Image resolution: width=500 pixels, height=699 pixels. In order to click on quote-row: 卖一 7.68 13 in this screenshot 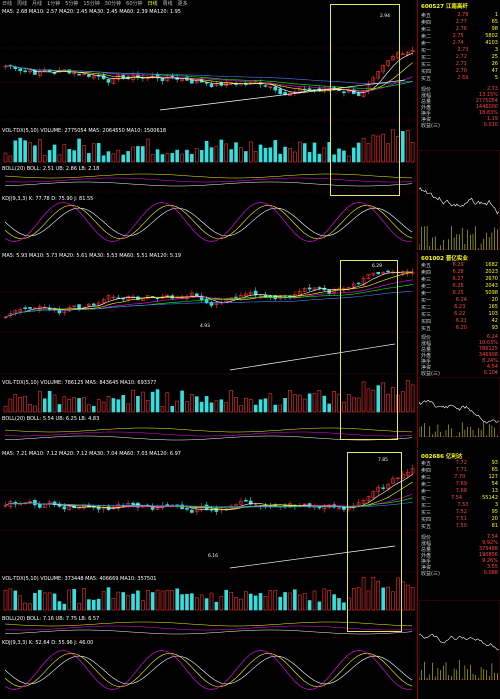, I will do `click(459, 491)`.